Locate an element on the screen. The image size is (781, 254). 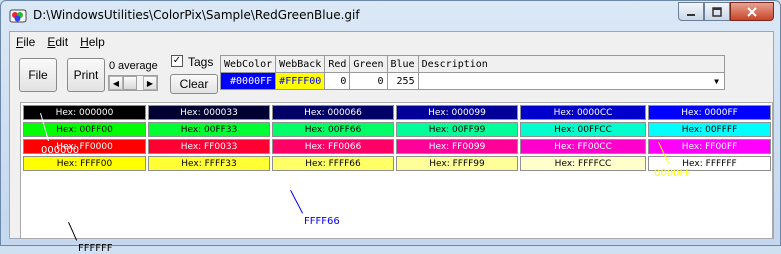
file-button: File is located at coordinates (38, 75).